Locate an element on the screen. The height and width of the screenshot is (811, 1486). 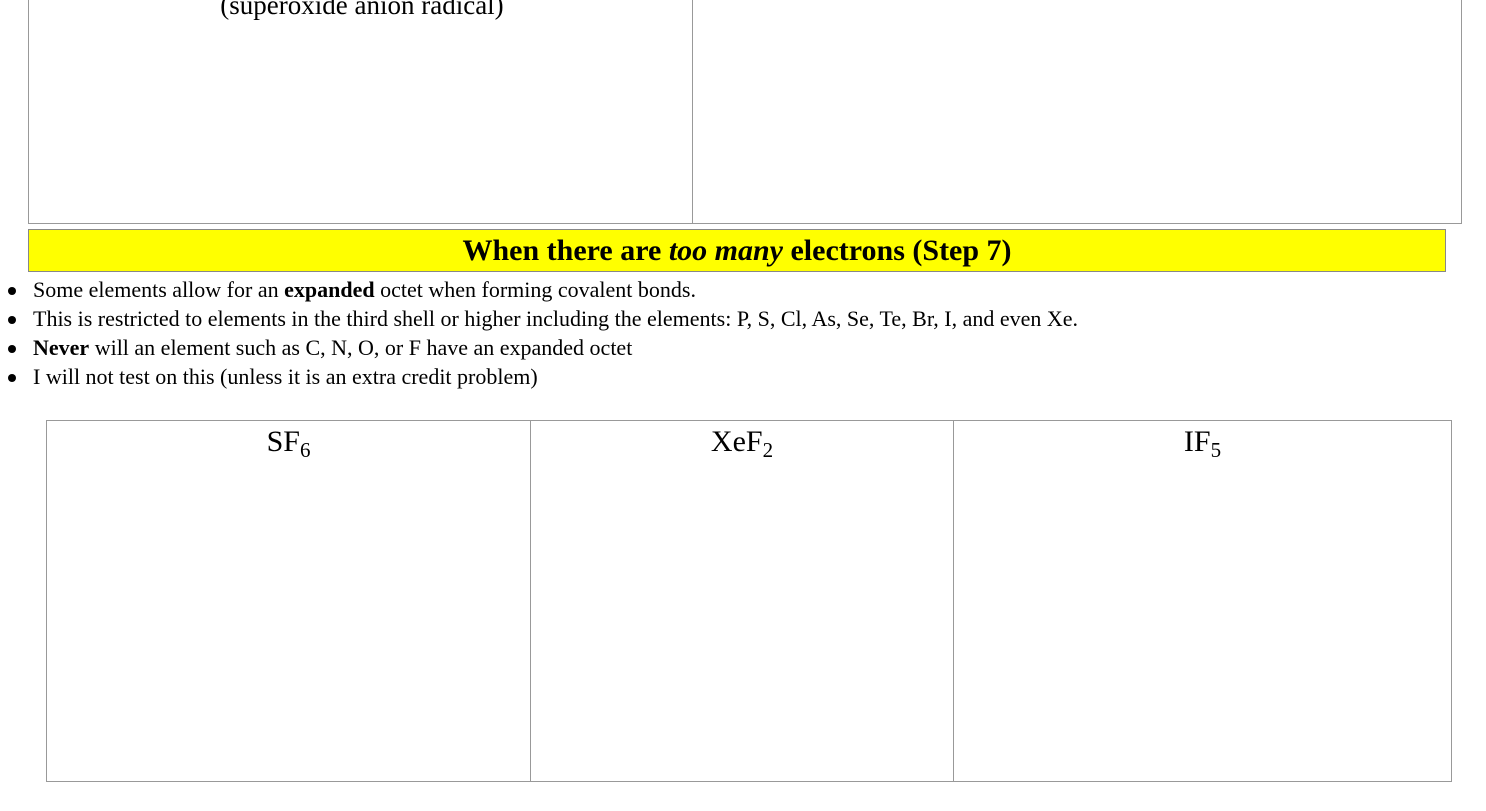
molecule-cell-sf6: SF6 is located at coordinates (289, 601).